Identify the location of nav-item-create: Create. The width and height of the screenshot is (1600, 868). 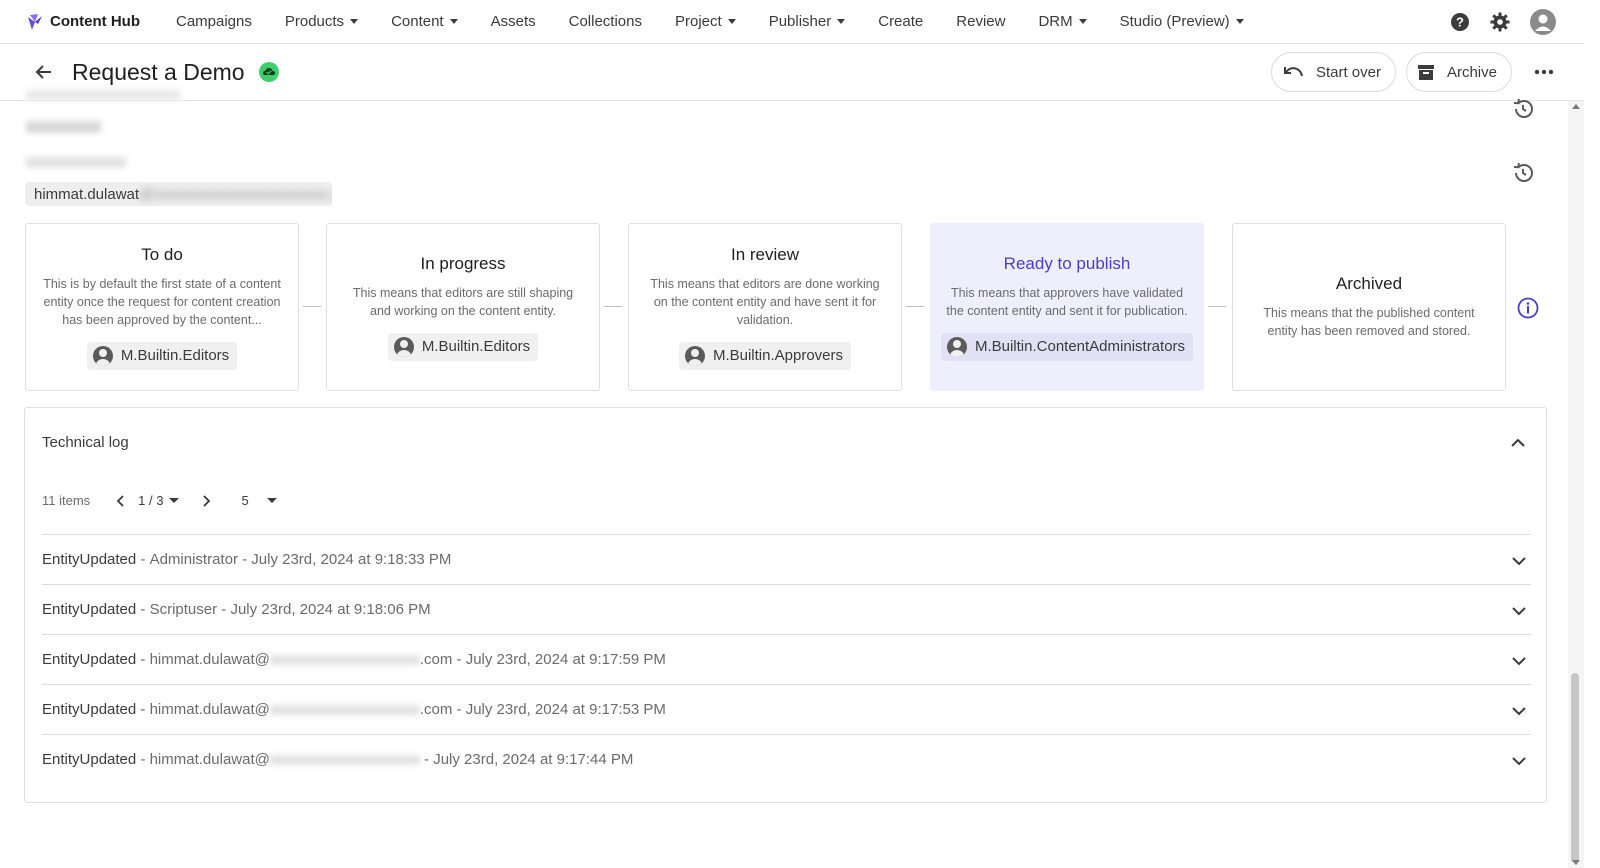
(900, 21).